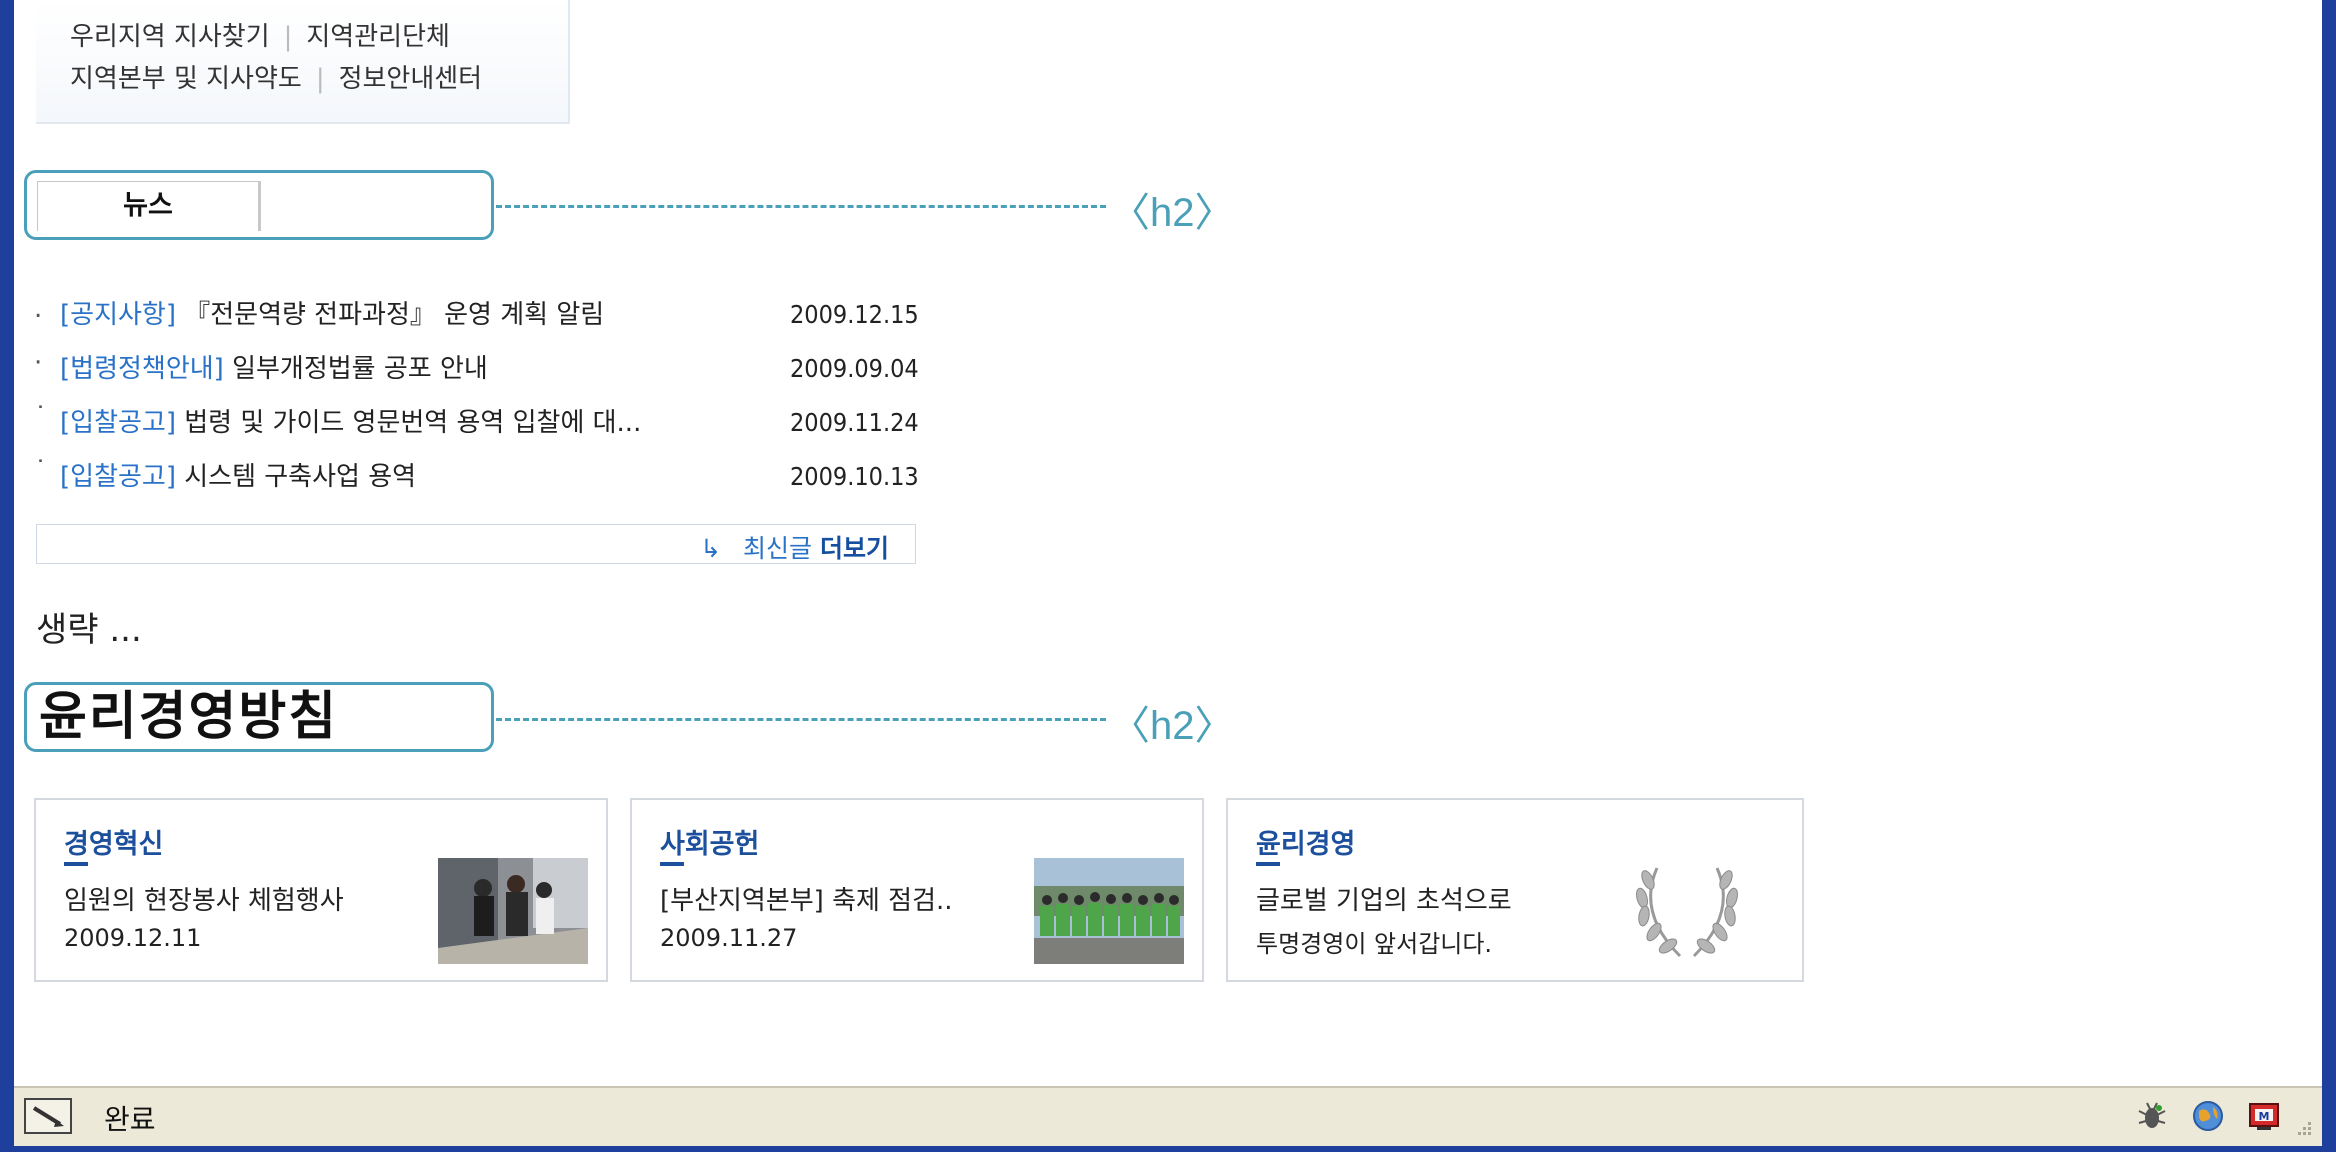 The height and width of the screenshot is (1152, 2336). I want to click on link-regional-orgs: 지역관리단체, so click(378, 37).